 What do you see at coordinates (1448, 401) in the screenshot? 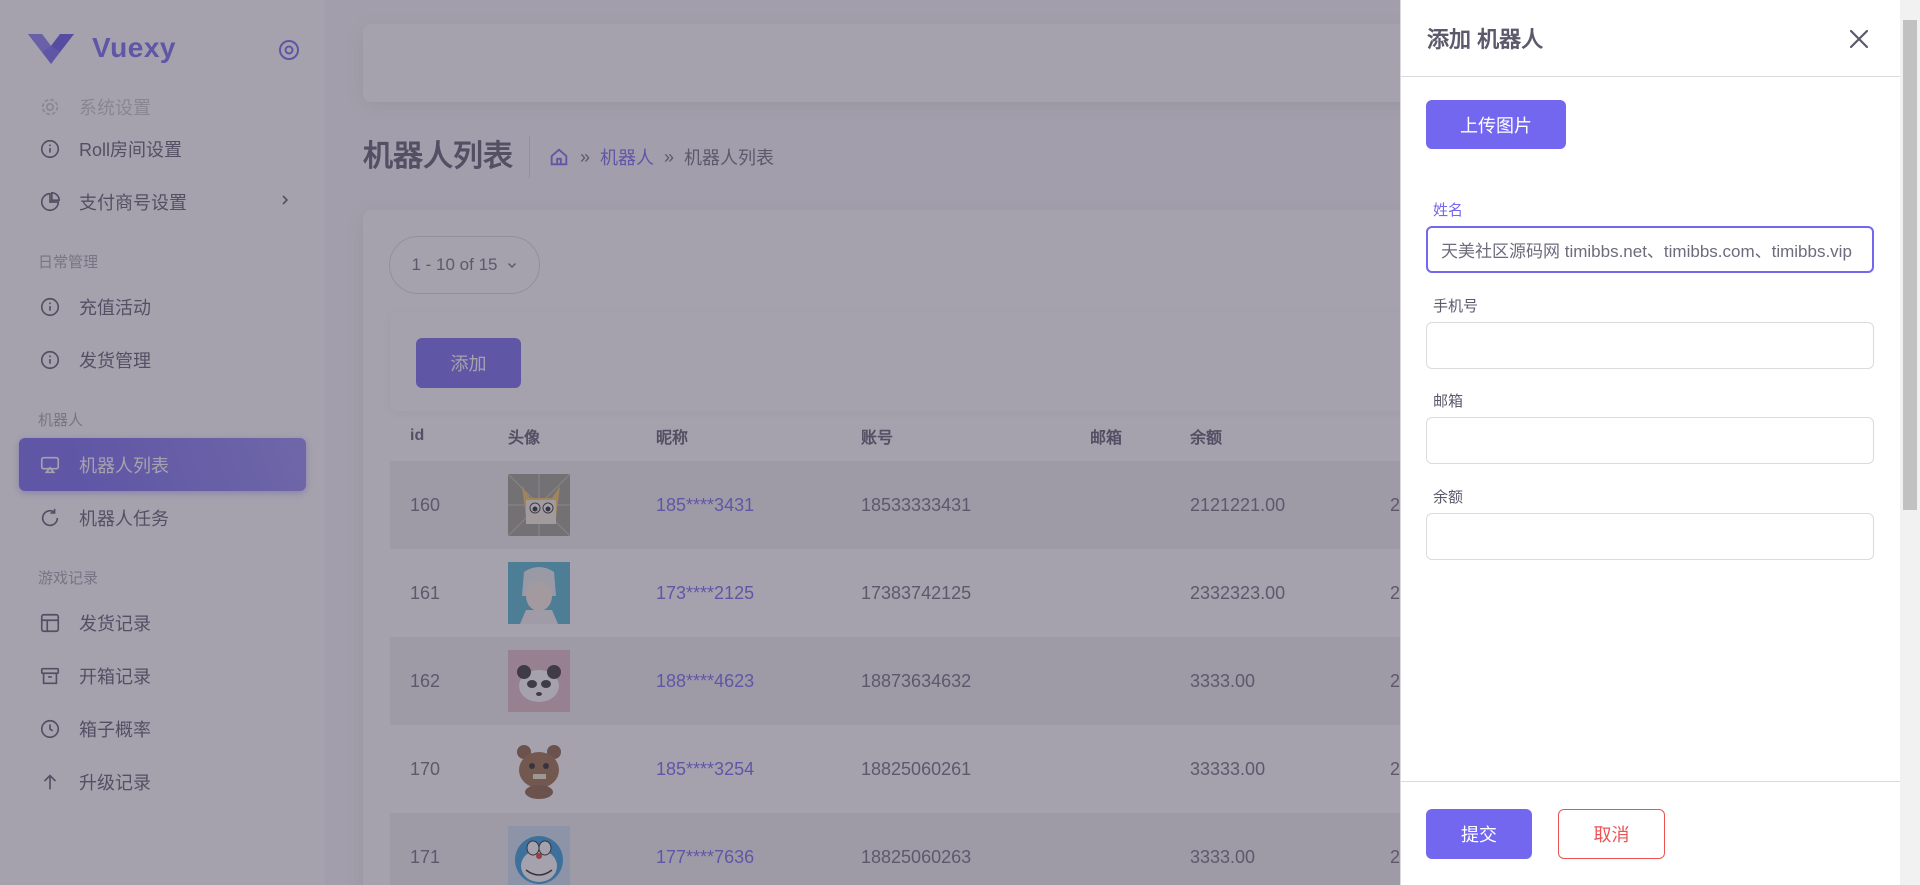
I see `email-label: 邮箱` at bounding box center [1448, 401].